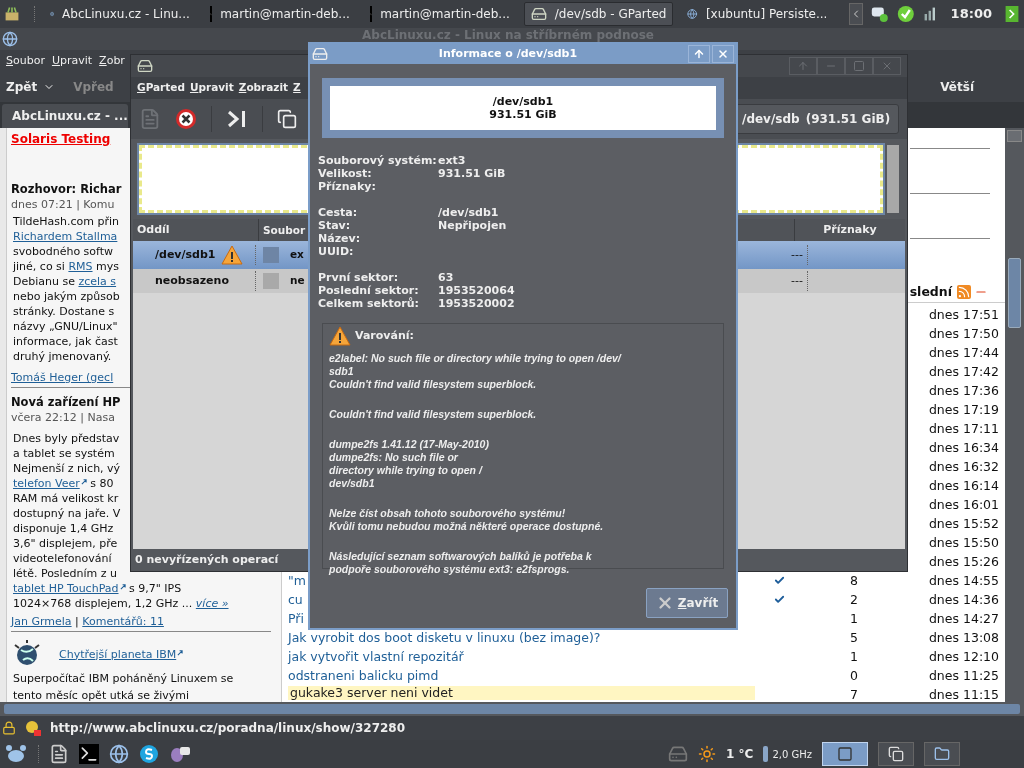 The height and width of the screenshot is (768, 1024). Describe the element at coordinates (523, 114) in the screenshot. I see `partition-size: 931.51 GiB` at that location.